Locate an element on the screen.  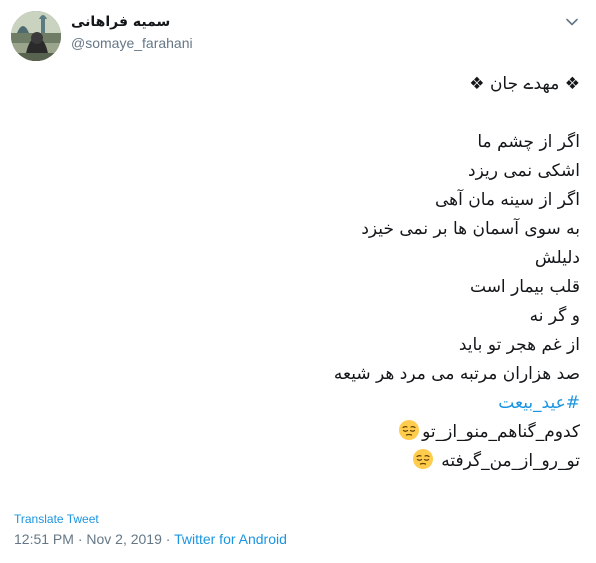
tweet-line: دلیلش is located at coordinates (557, 258).